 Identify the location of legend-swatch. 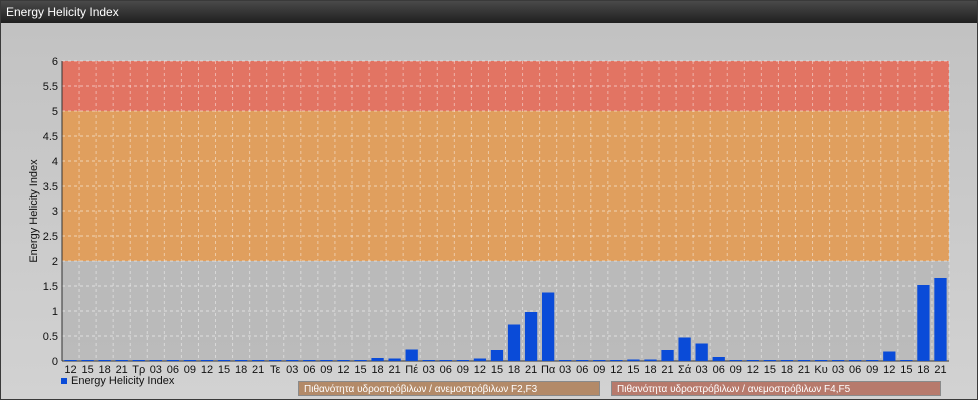
(64, 381).